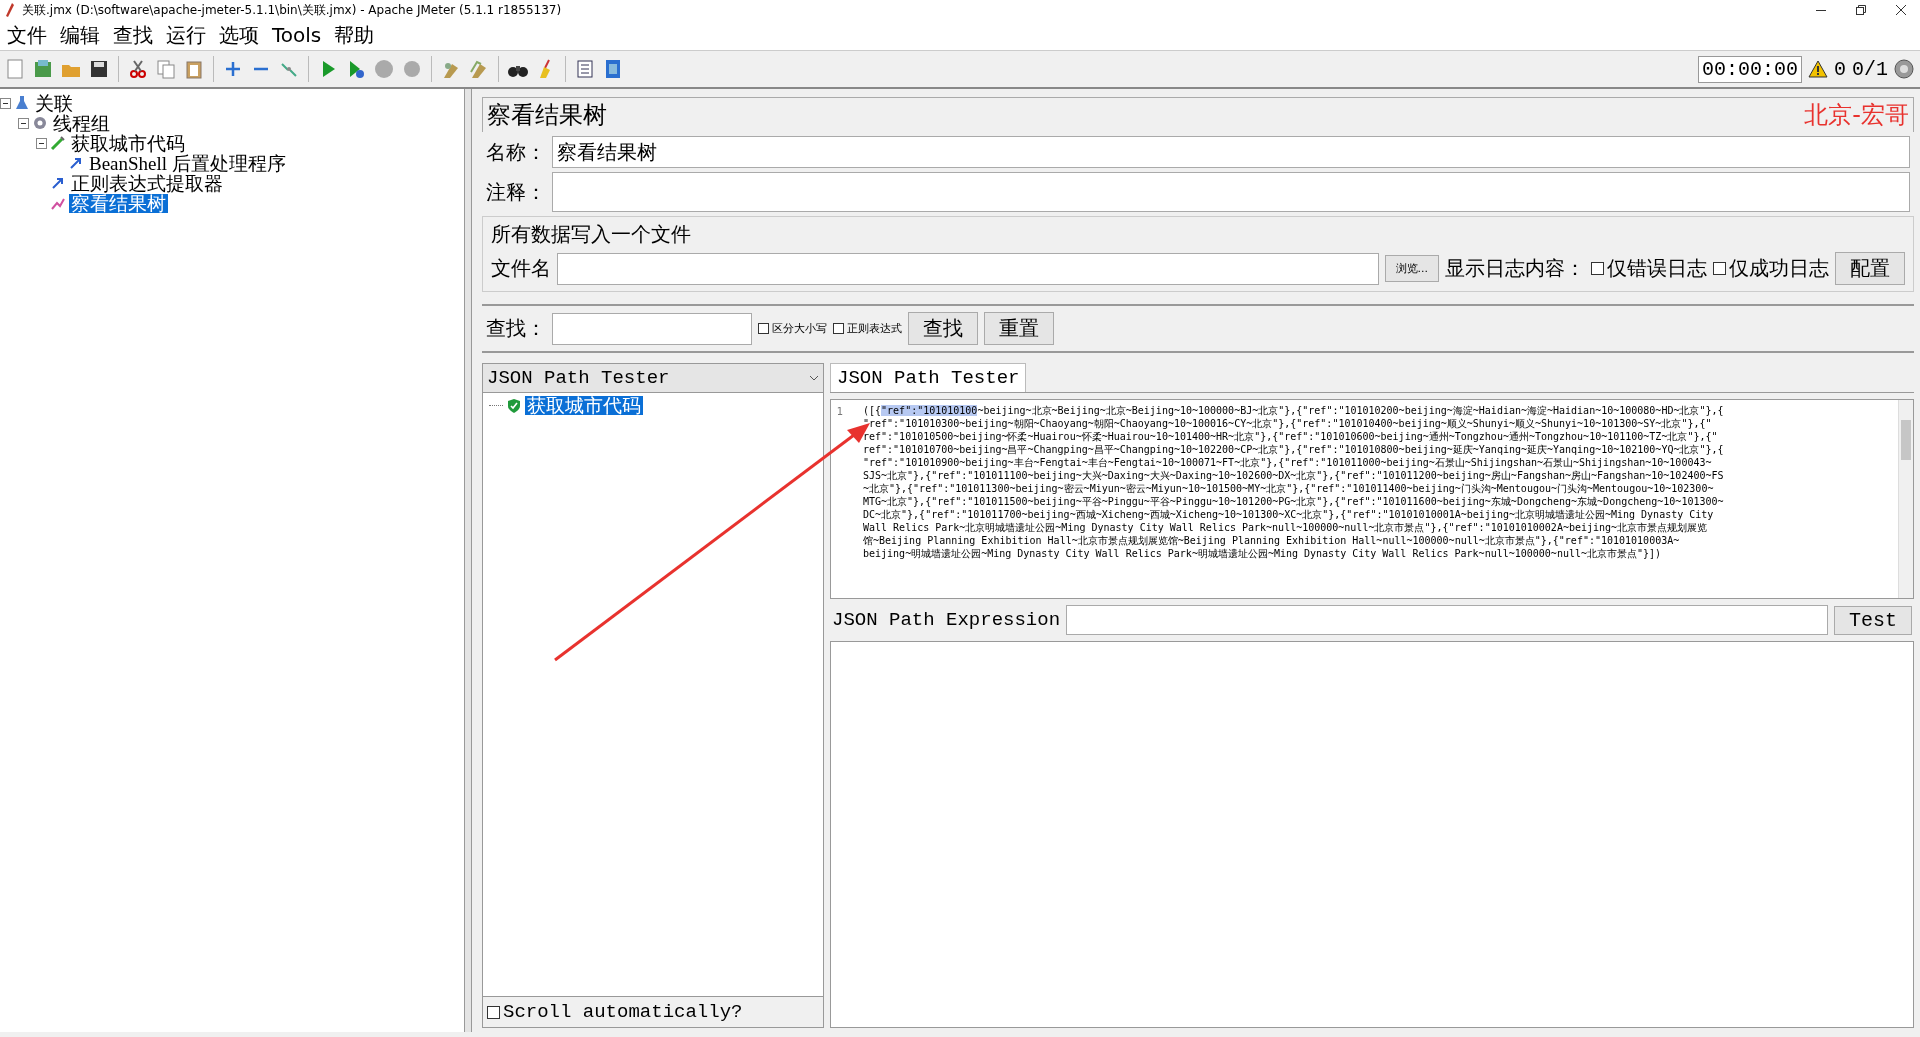  I want to click on signature-text: 北京-宏哥, so click(1856, 115).